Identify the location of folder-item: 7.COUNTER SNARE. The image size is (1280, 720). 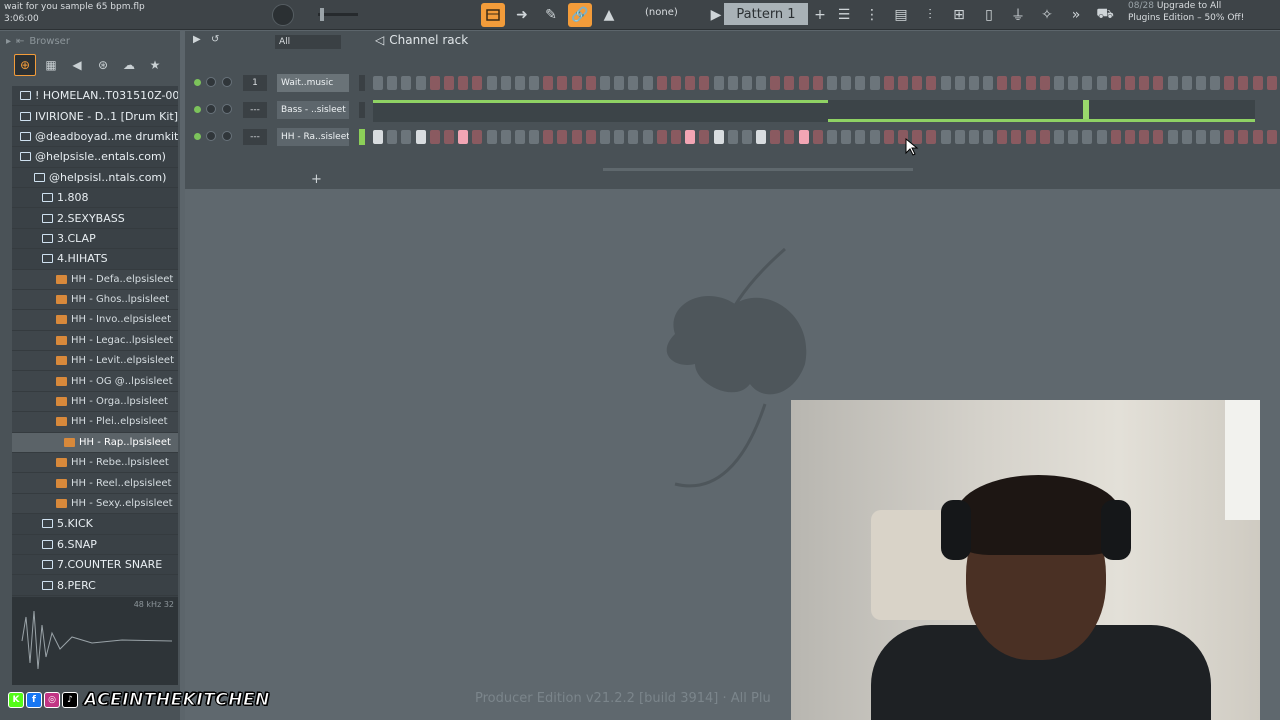
(95, 565).